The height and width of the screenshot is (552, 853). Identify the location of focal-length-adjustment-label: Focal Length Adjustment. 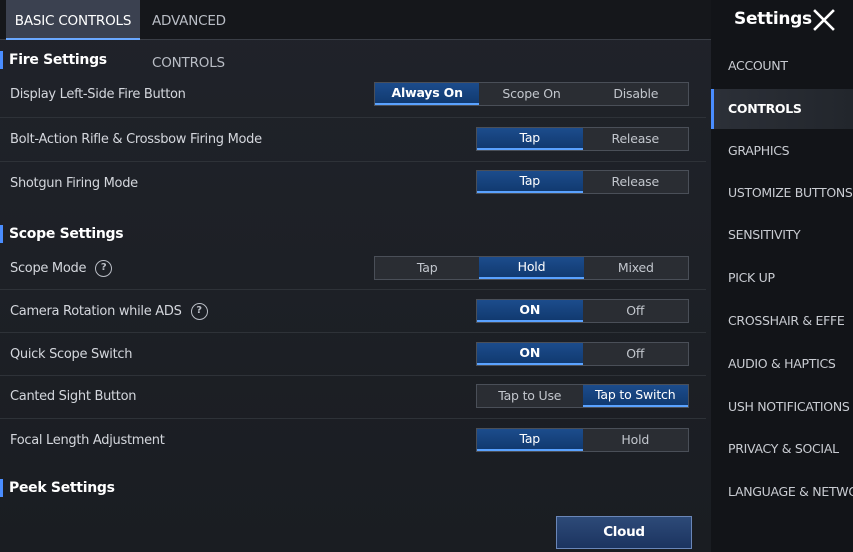
(87, 440).